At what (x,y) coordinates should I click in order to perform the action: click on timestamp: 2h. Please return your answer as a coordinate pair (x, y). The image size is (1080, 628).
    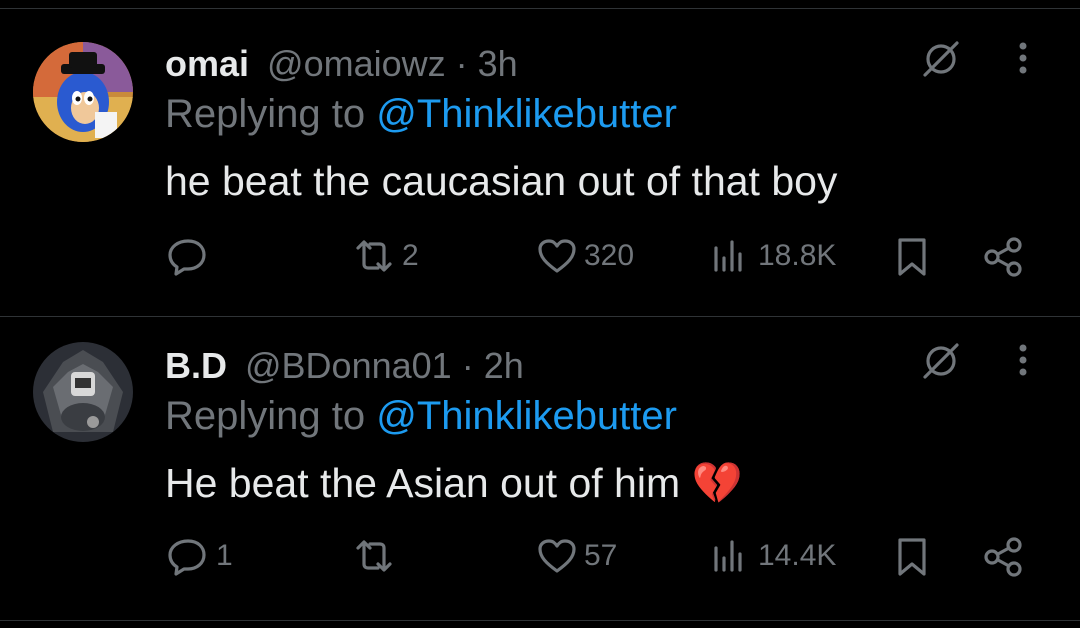
    Looking at the image, I should click on (504, 366).